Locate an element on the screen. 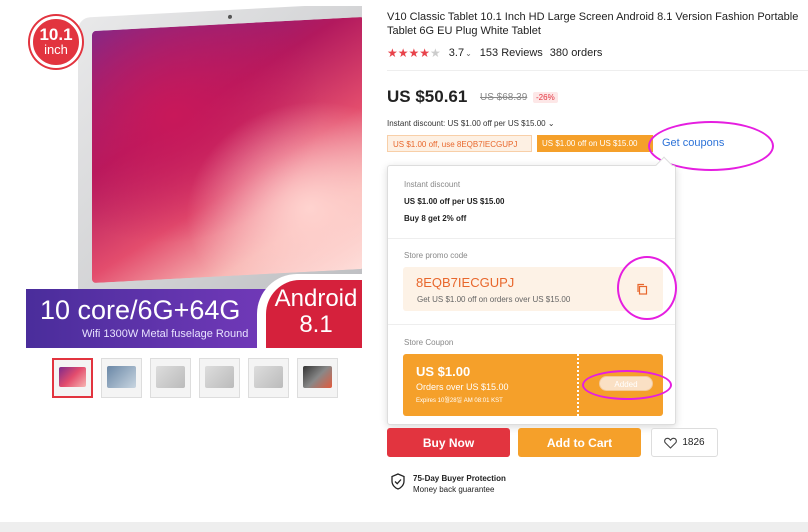  protection-subtitle: Money back guarantee is located at coordinates (454, 489).